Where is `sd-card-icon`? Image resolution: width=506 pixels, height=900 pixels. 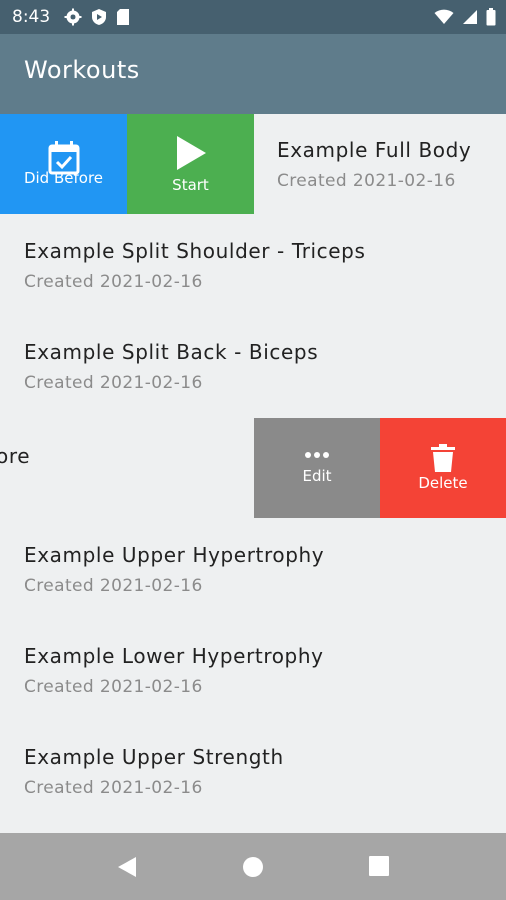
sd-card-icon is located at coordinates (123, 17).